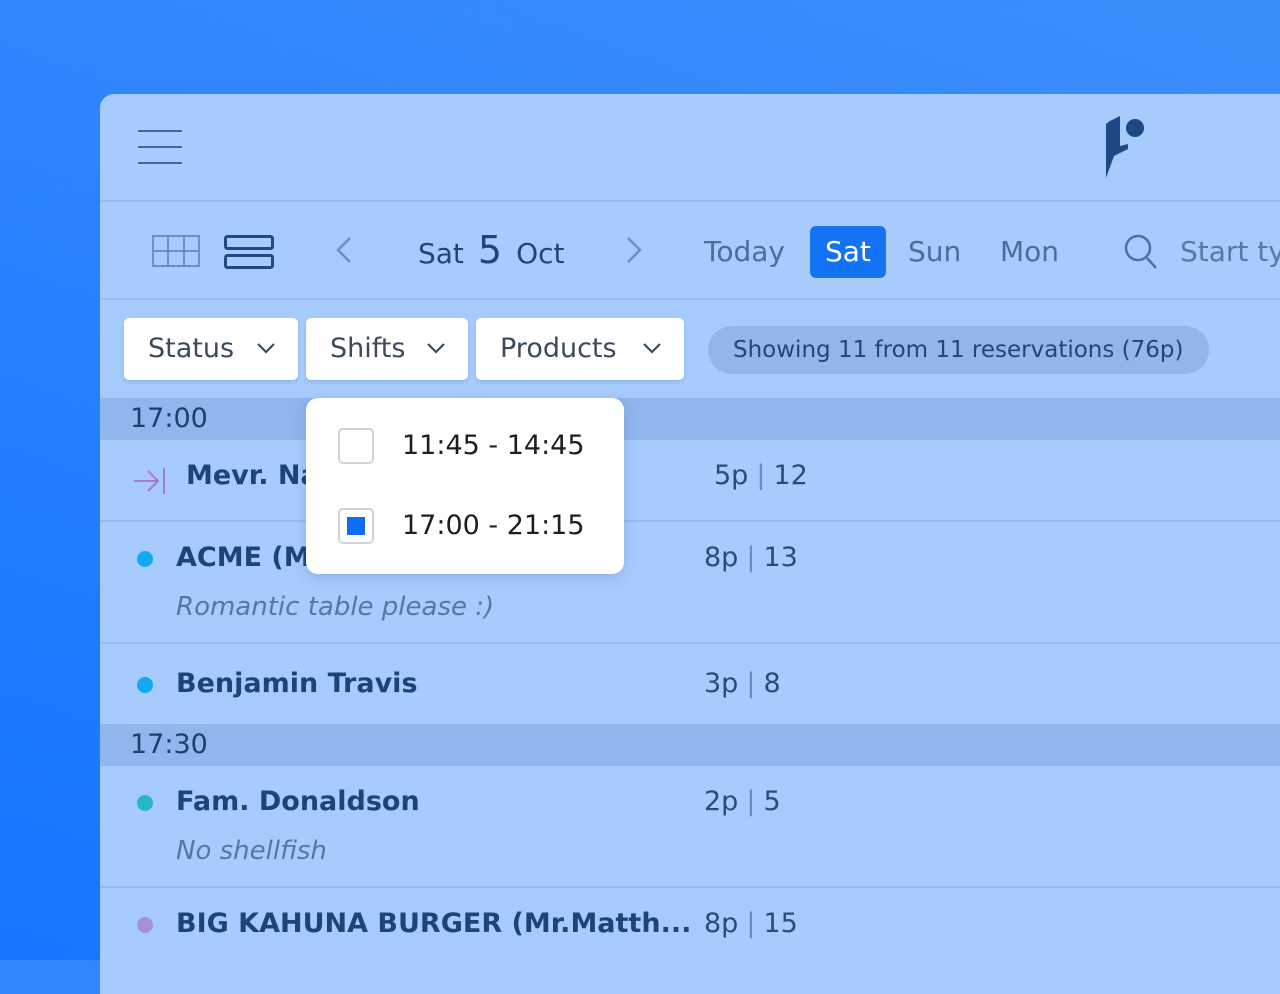 The image size is (1280, 994). I want to click on section-time: 17:00, so click(169, 418).